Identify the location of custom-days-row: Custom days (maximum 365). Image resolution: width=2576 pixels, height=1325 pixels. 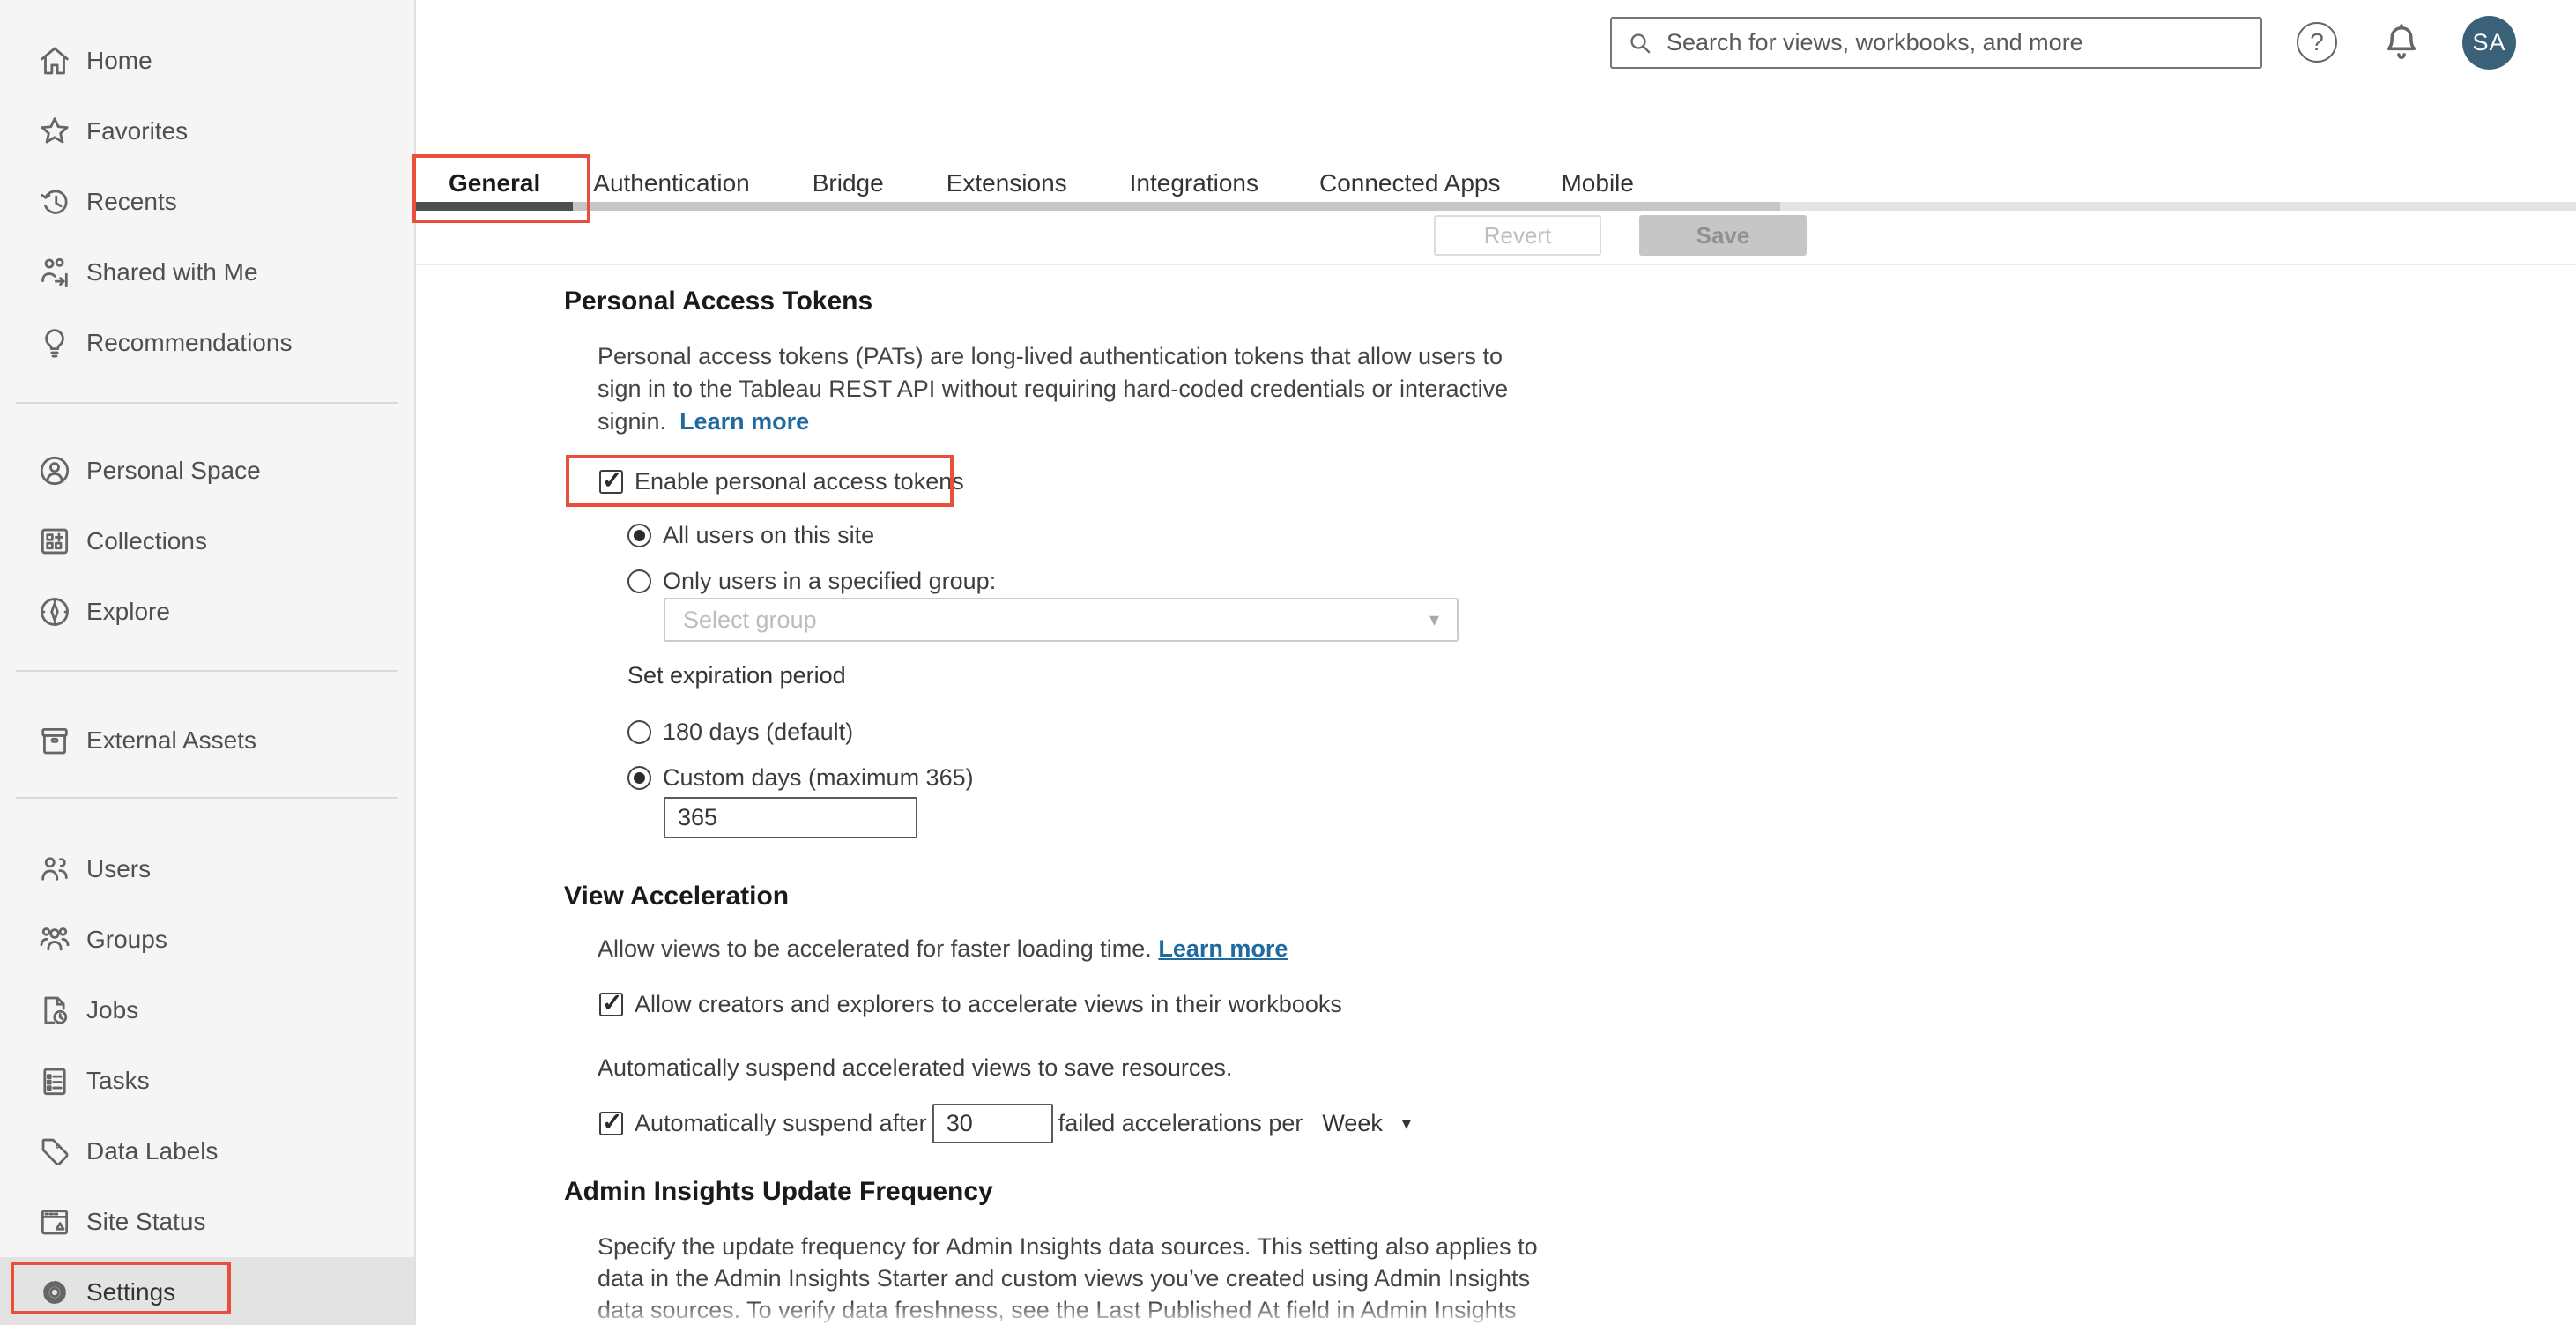
(800, 778).